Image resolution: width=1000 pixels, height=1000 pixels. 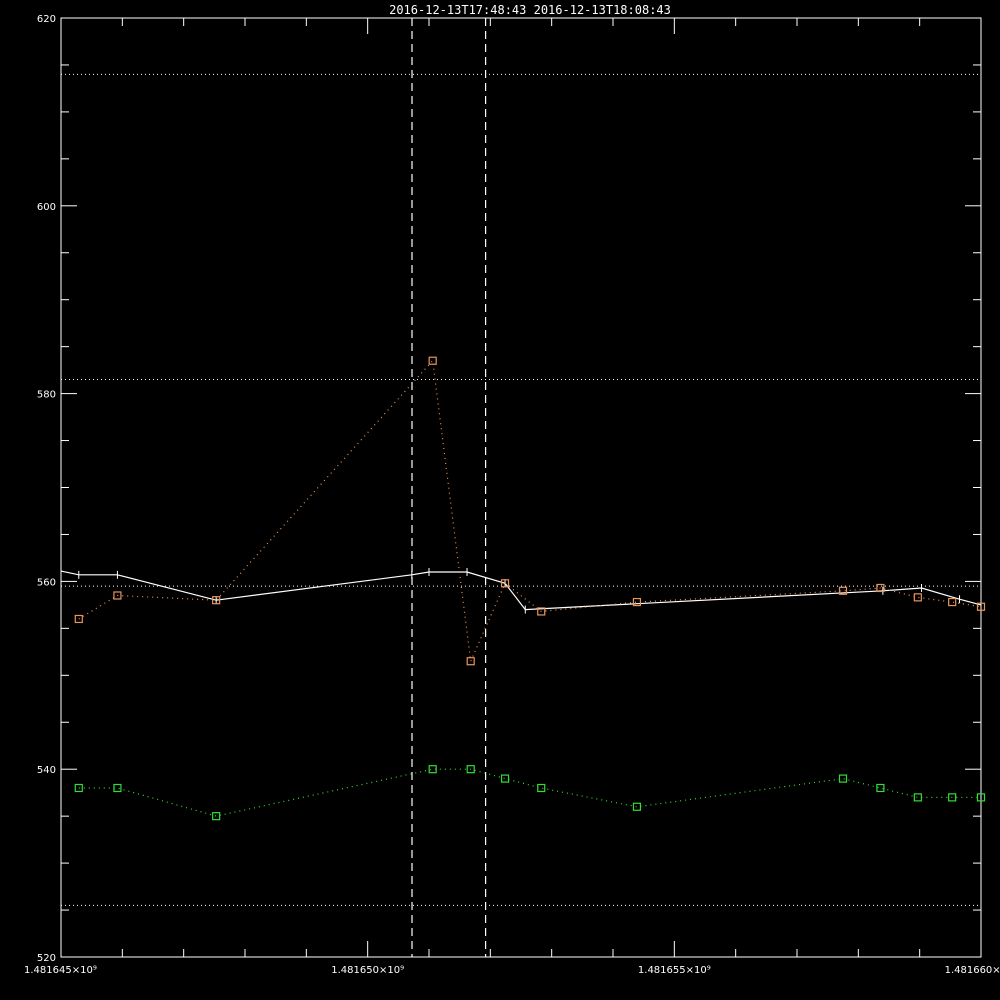 What do you see at coordinates (46, 582) in the screenshot?
I see `y-tick-label: 560` at bounding box center [46, 582].